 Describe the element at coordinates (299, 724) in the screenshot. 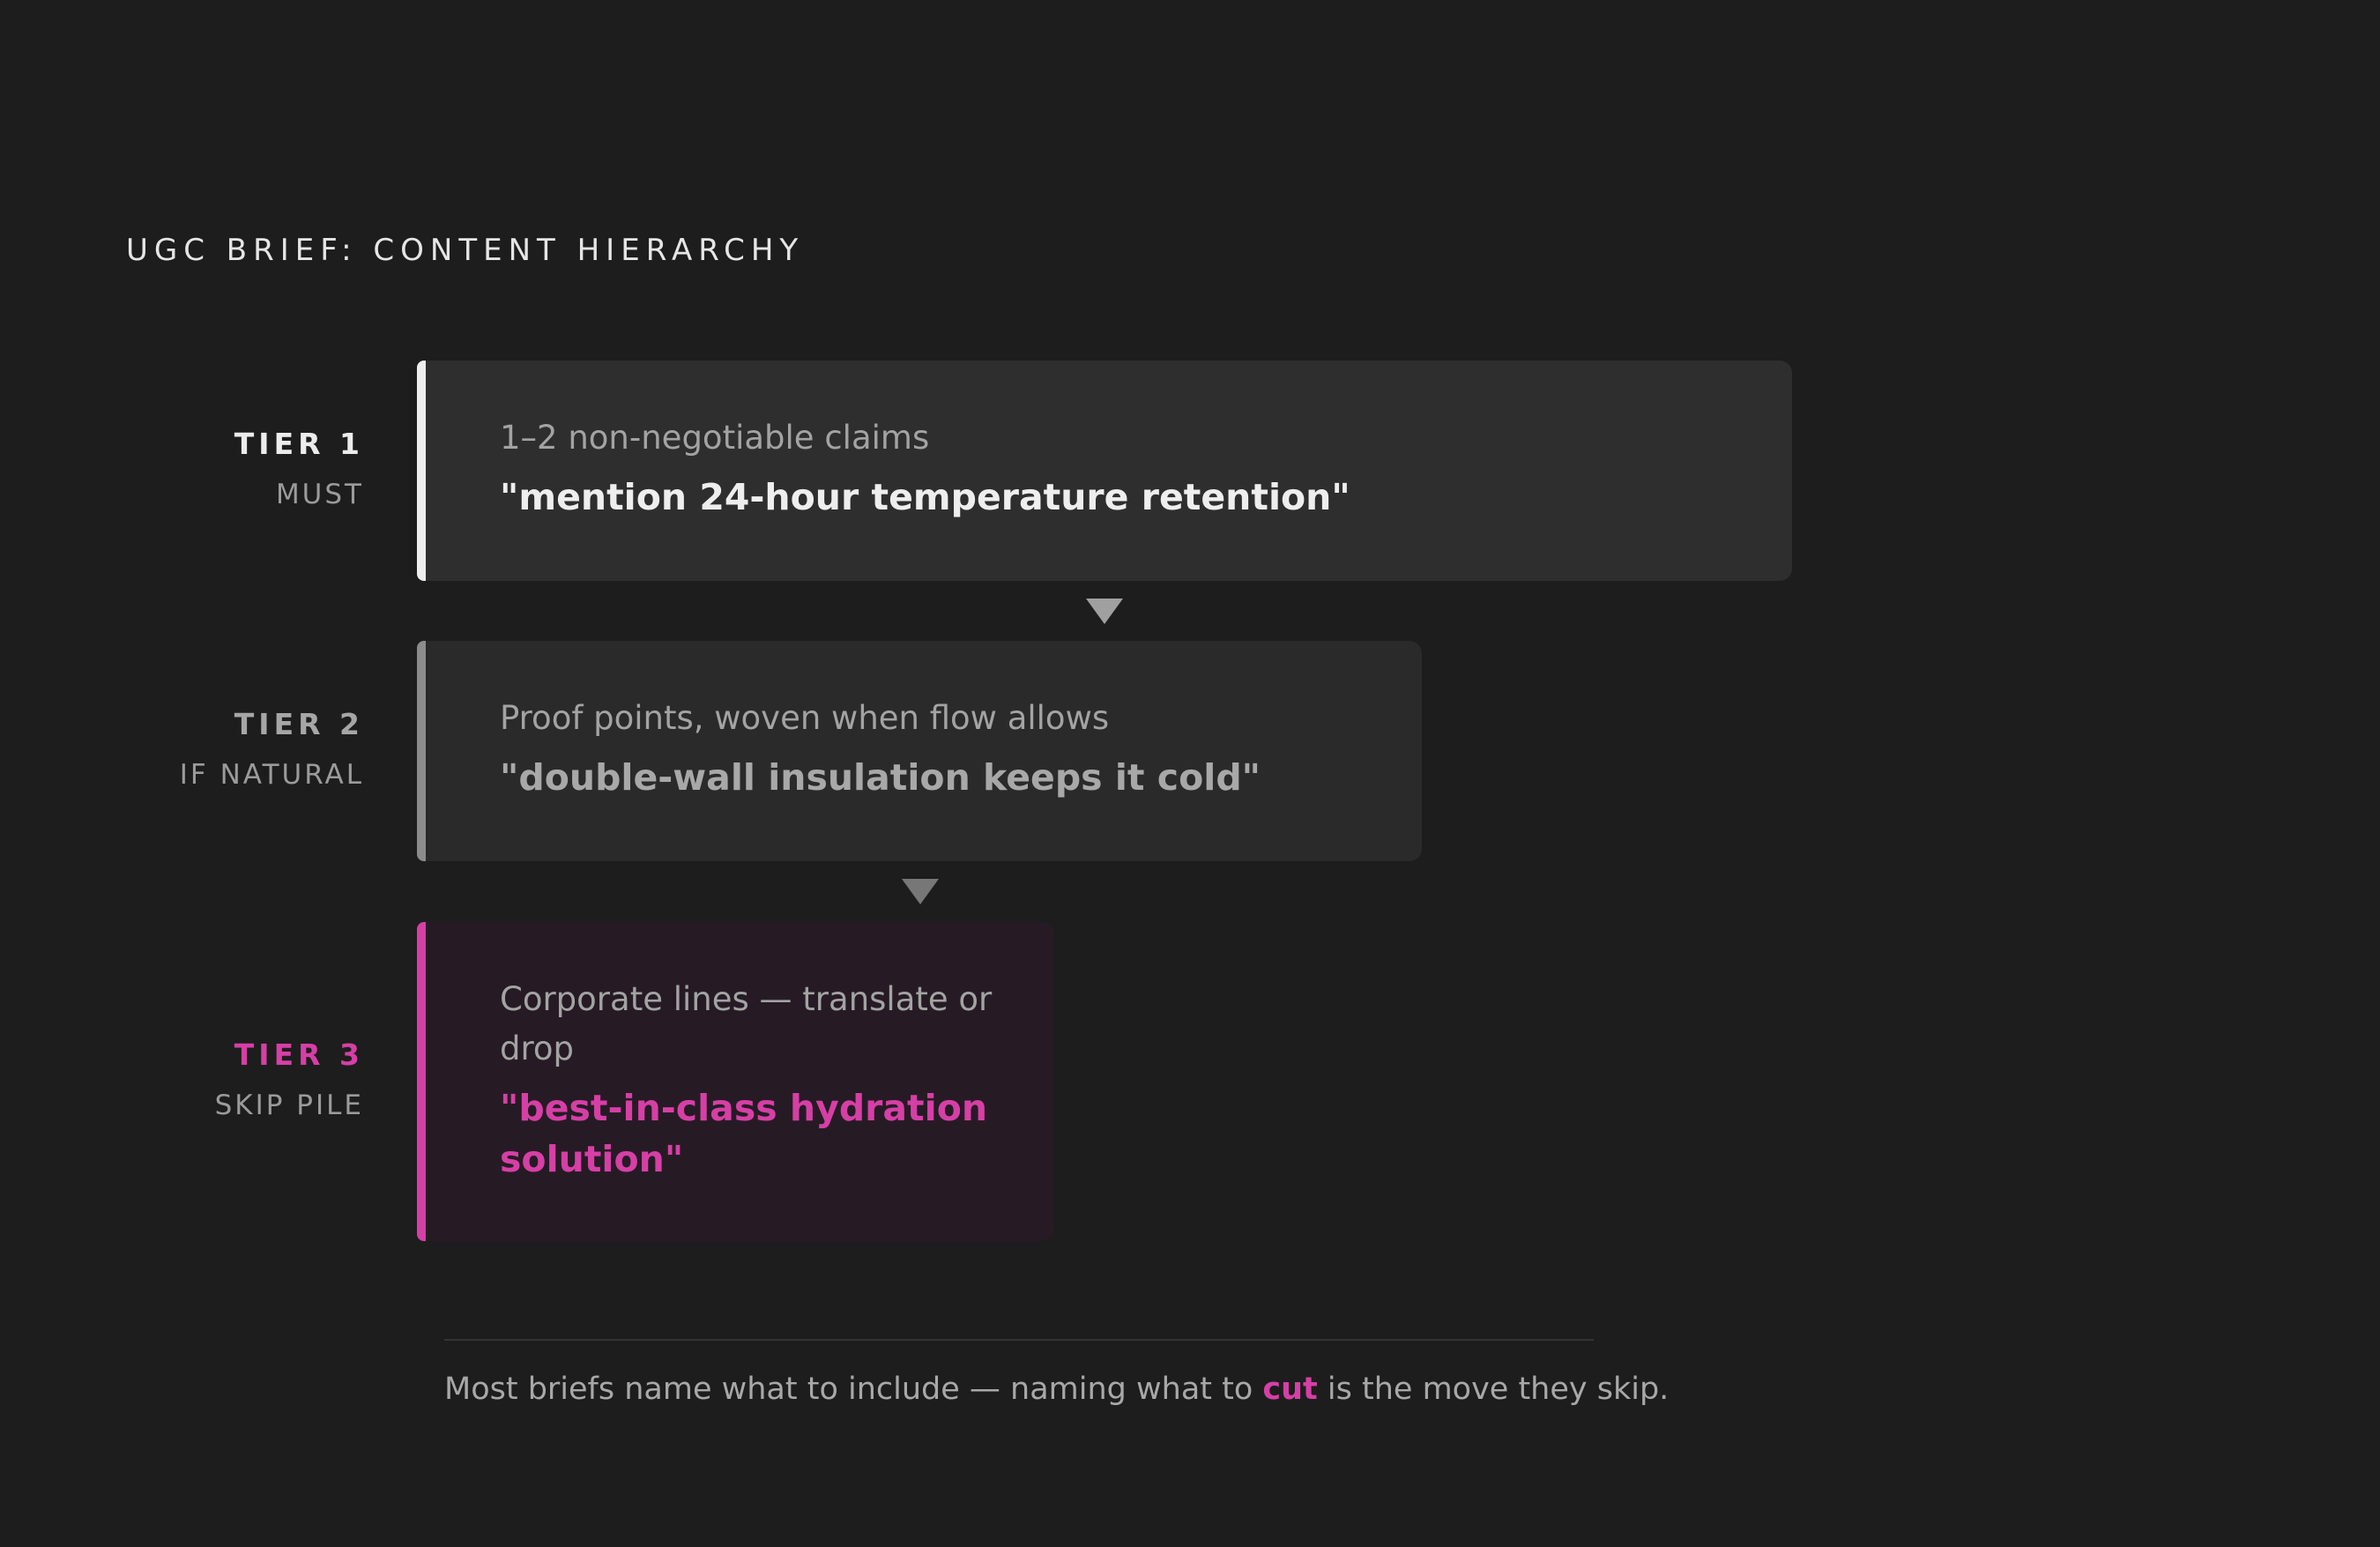

I see `tier-2-label: TIER 2` at that location.